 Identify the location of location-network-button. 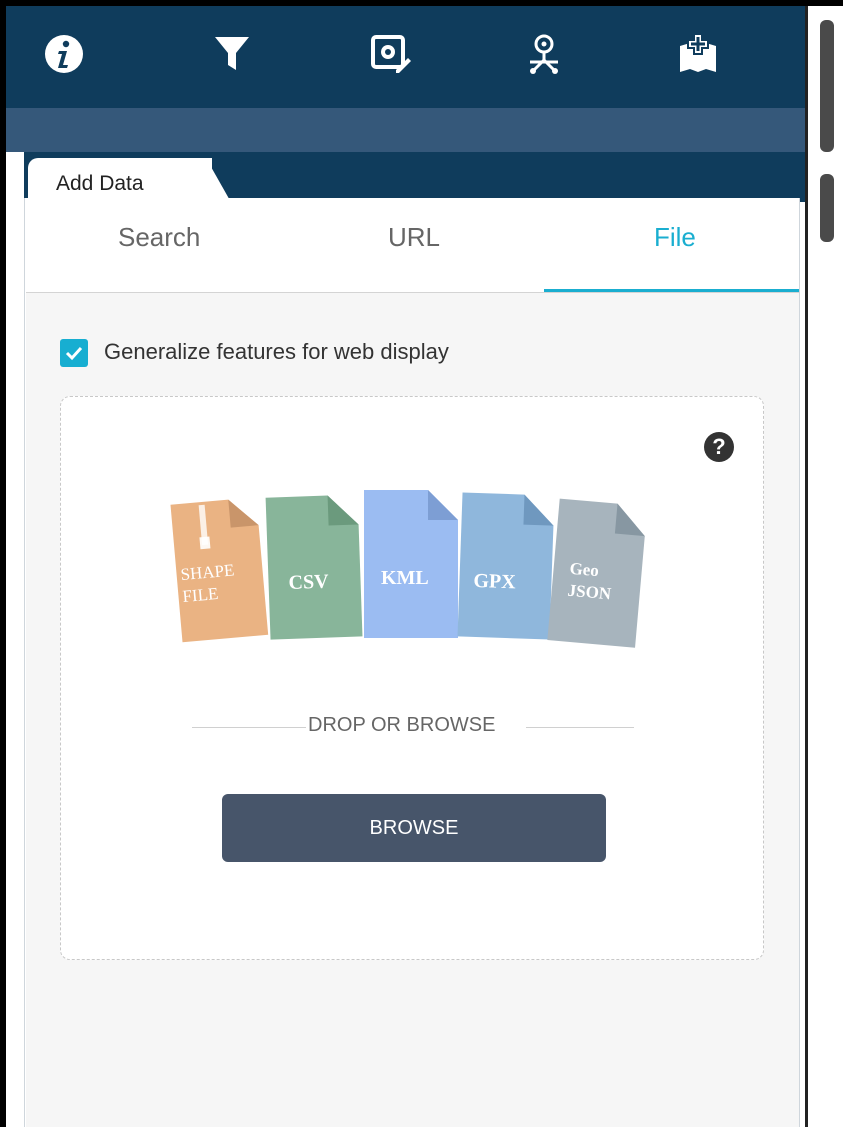
(544, 54).